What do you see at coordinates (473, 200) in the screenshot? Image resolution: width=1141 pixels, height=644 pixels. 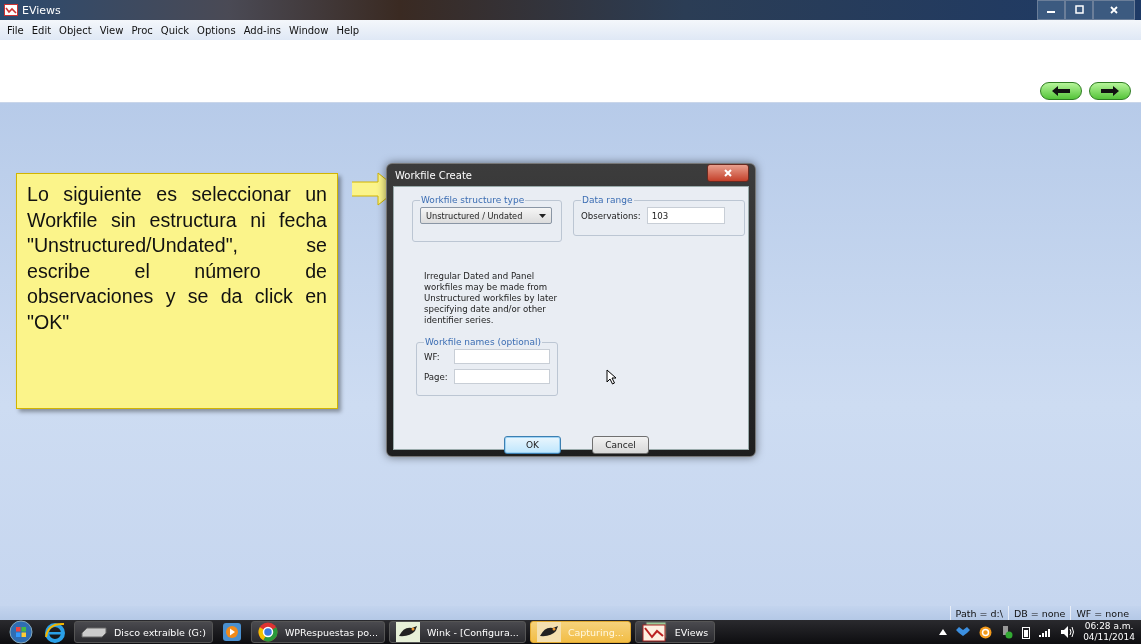 I see `group-title: Workfile structure type` at bounding box center [473, 200].